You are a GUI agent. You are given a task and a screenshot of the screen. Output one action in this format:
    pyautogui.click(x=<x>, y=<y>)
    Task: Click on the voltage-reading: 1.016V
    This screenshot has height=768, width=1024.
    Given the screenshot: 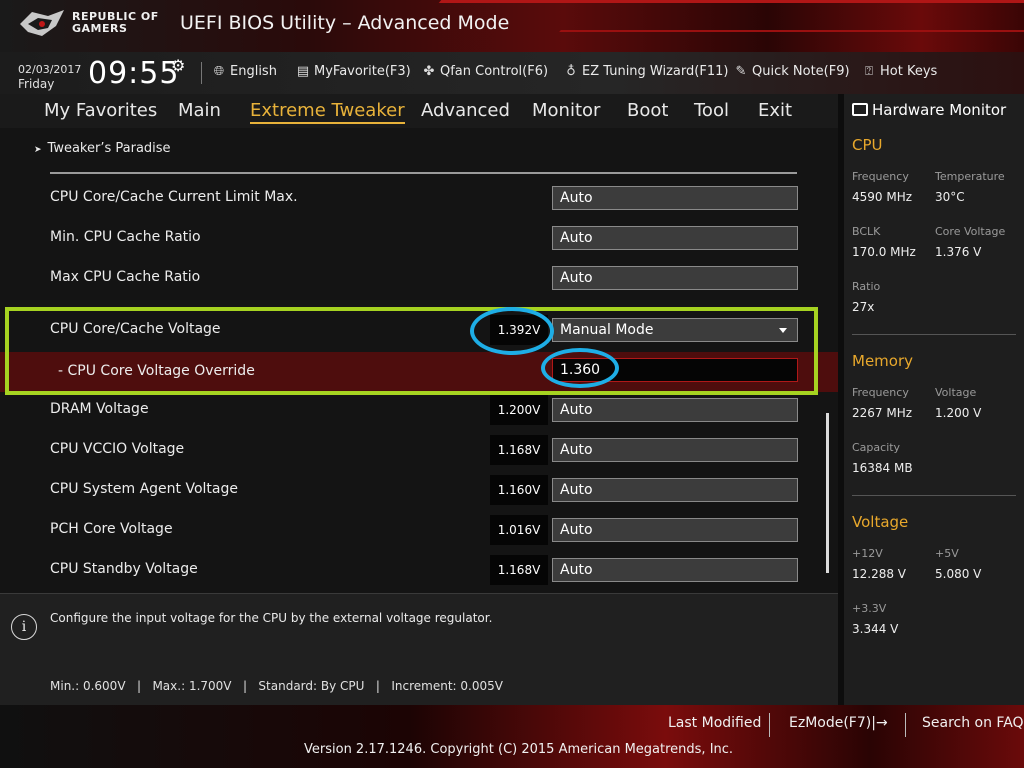 What is the action you would take?
    pyautogui.click(x=519, y=530)
    